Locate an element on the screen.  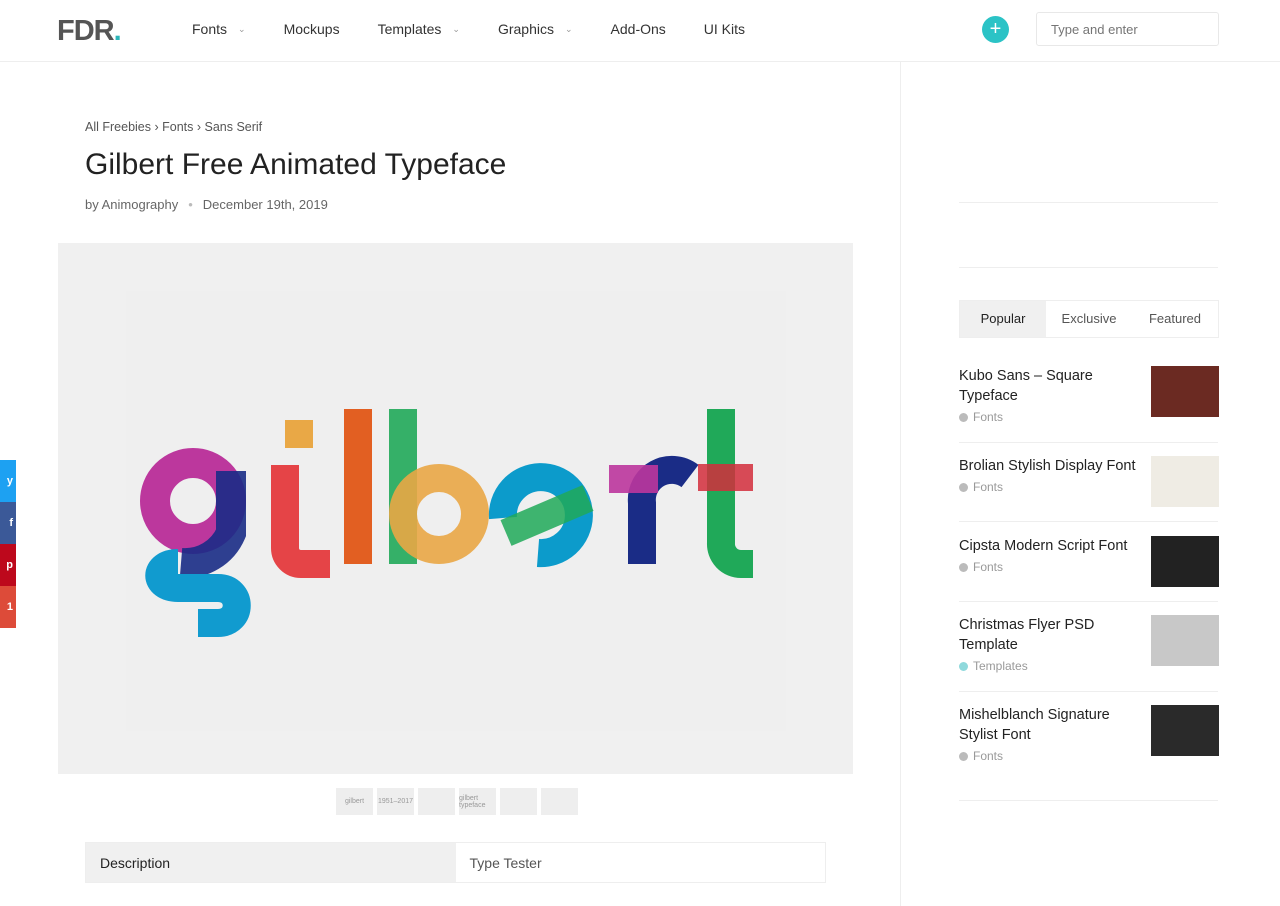
popular-post: Christmas Flyer PSD Template Templates is located at coordinates (1089, 644).